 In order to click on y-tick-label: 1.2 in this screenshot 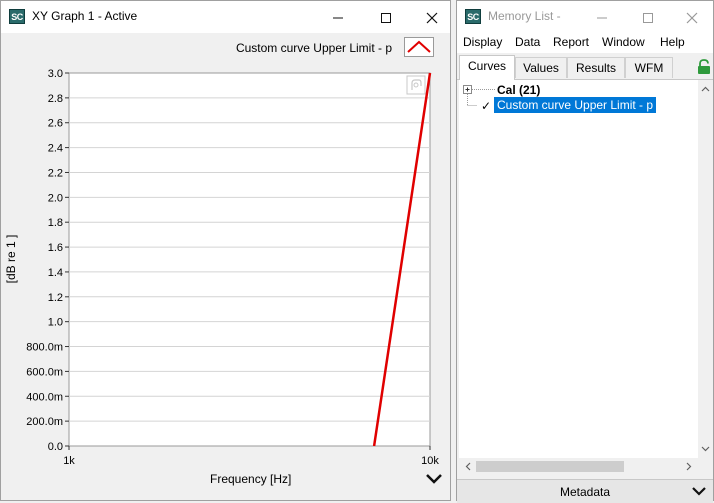, I will do `click(55, 298)`.